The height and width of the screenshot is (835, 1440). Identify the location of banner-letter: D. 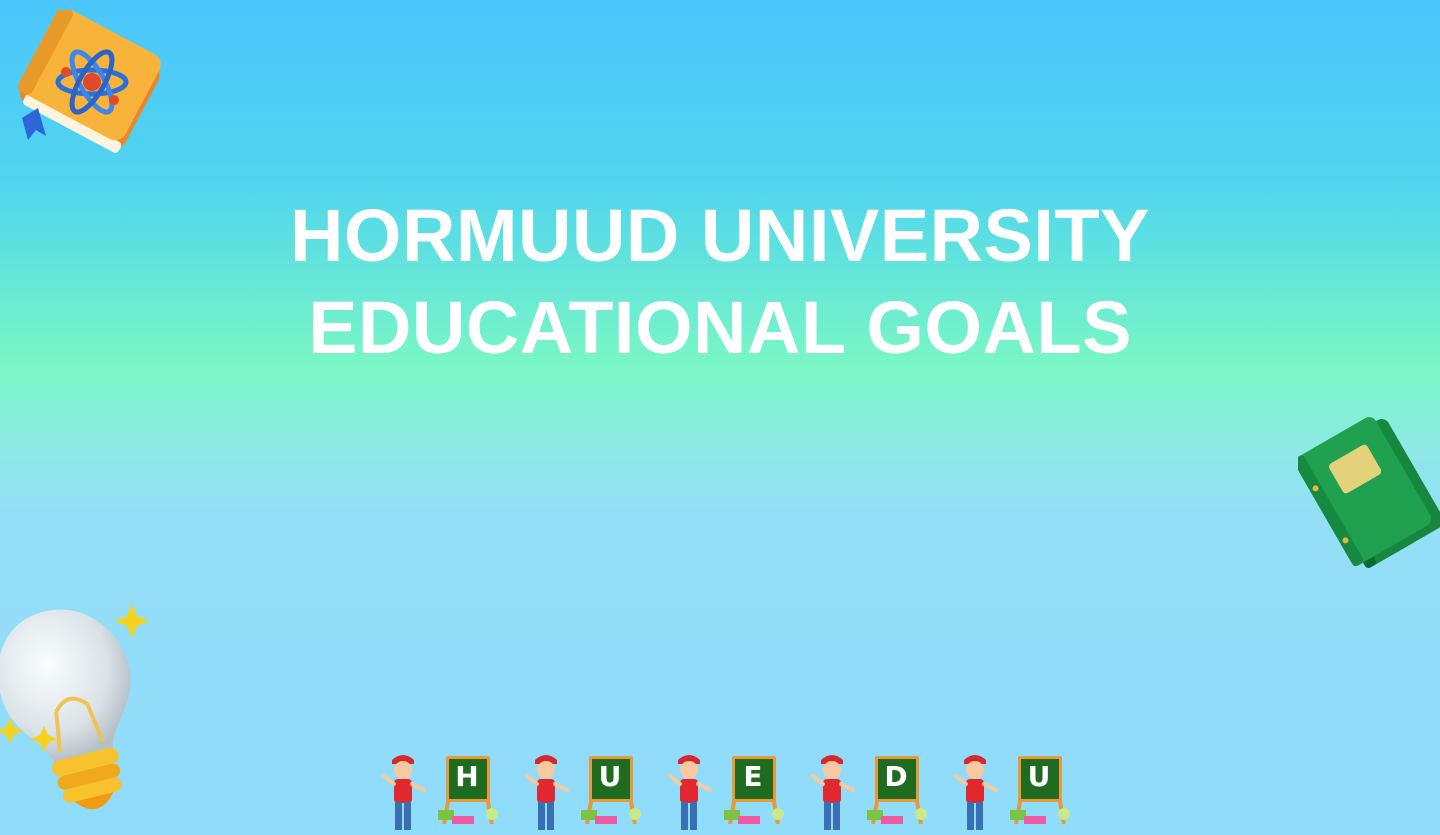
(896, 776).